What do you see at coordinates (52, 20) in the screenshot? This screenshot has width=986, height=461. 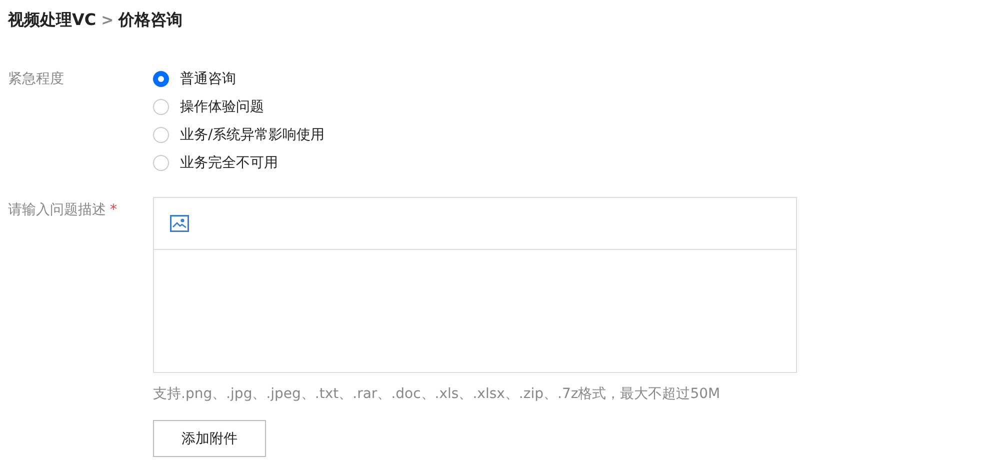 I see `breadcrumb-link: 视频处理VC` at bounding box center [52, 20].